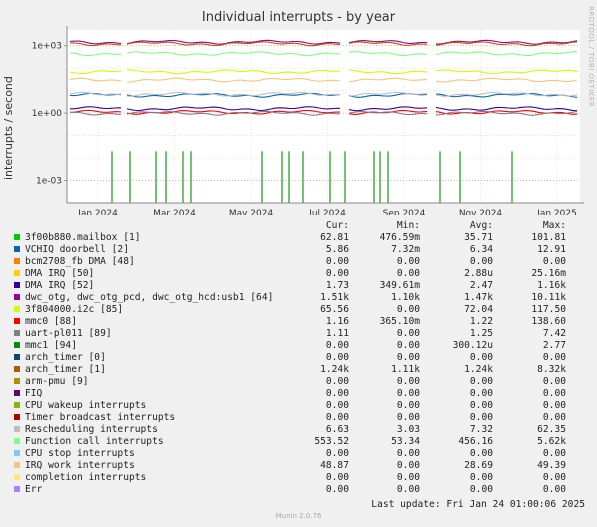 The height and width of the screenshot is (527, 597). Describe the element at coordinates (289, 406) in the screenshot. I see `legend-row: CPU wakeup interrupts 0.00 0.00 0.00 0.00` at that location.